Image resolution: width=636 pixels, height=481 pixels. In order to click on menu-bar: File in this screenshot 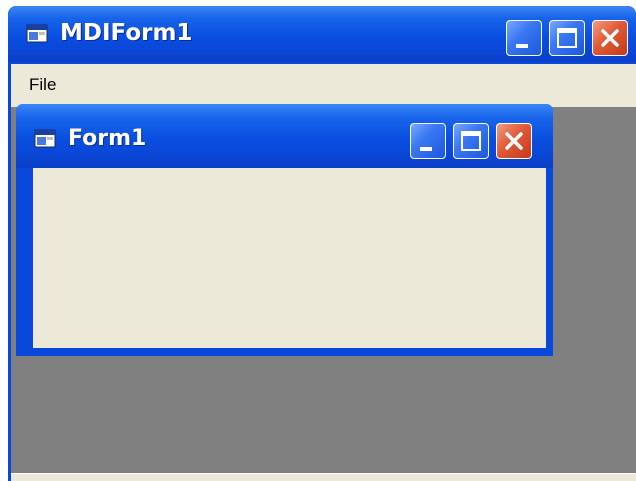, I will do `click(323, 85)`.